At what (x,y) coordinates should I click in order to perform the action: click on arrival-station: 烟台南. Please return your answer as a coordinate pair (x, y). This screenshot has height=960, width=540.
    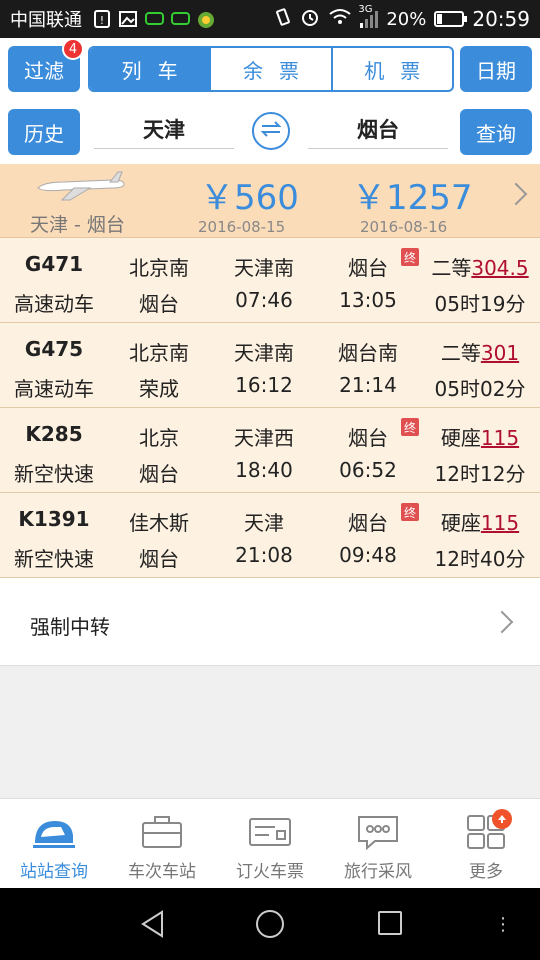
    Looking at the image, I should click on (368, 353).